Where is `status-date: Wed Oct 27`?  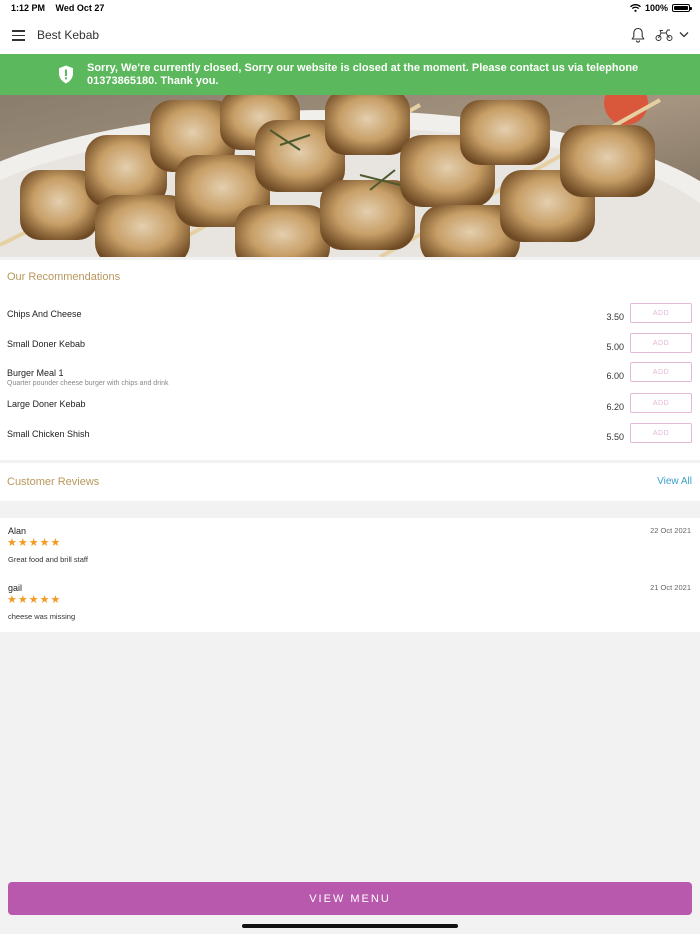
status-date: Wed Oct 27 is located at coordinates (80, 8).